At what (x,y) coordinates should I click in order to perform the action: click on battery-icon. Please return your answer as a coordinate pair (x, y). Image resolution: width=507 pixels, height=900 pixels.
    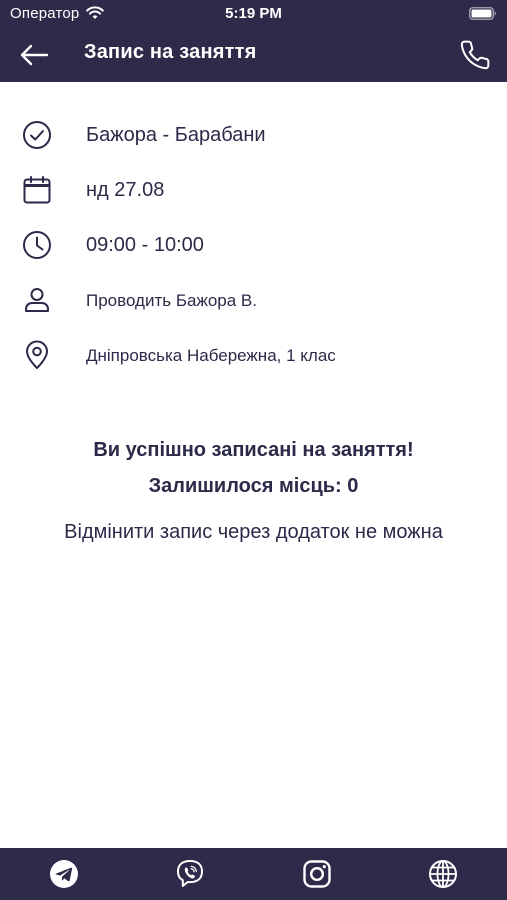
    Looking at the image, I should click on (482, 13).